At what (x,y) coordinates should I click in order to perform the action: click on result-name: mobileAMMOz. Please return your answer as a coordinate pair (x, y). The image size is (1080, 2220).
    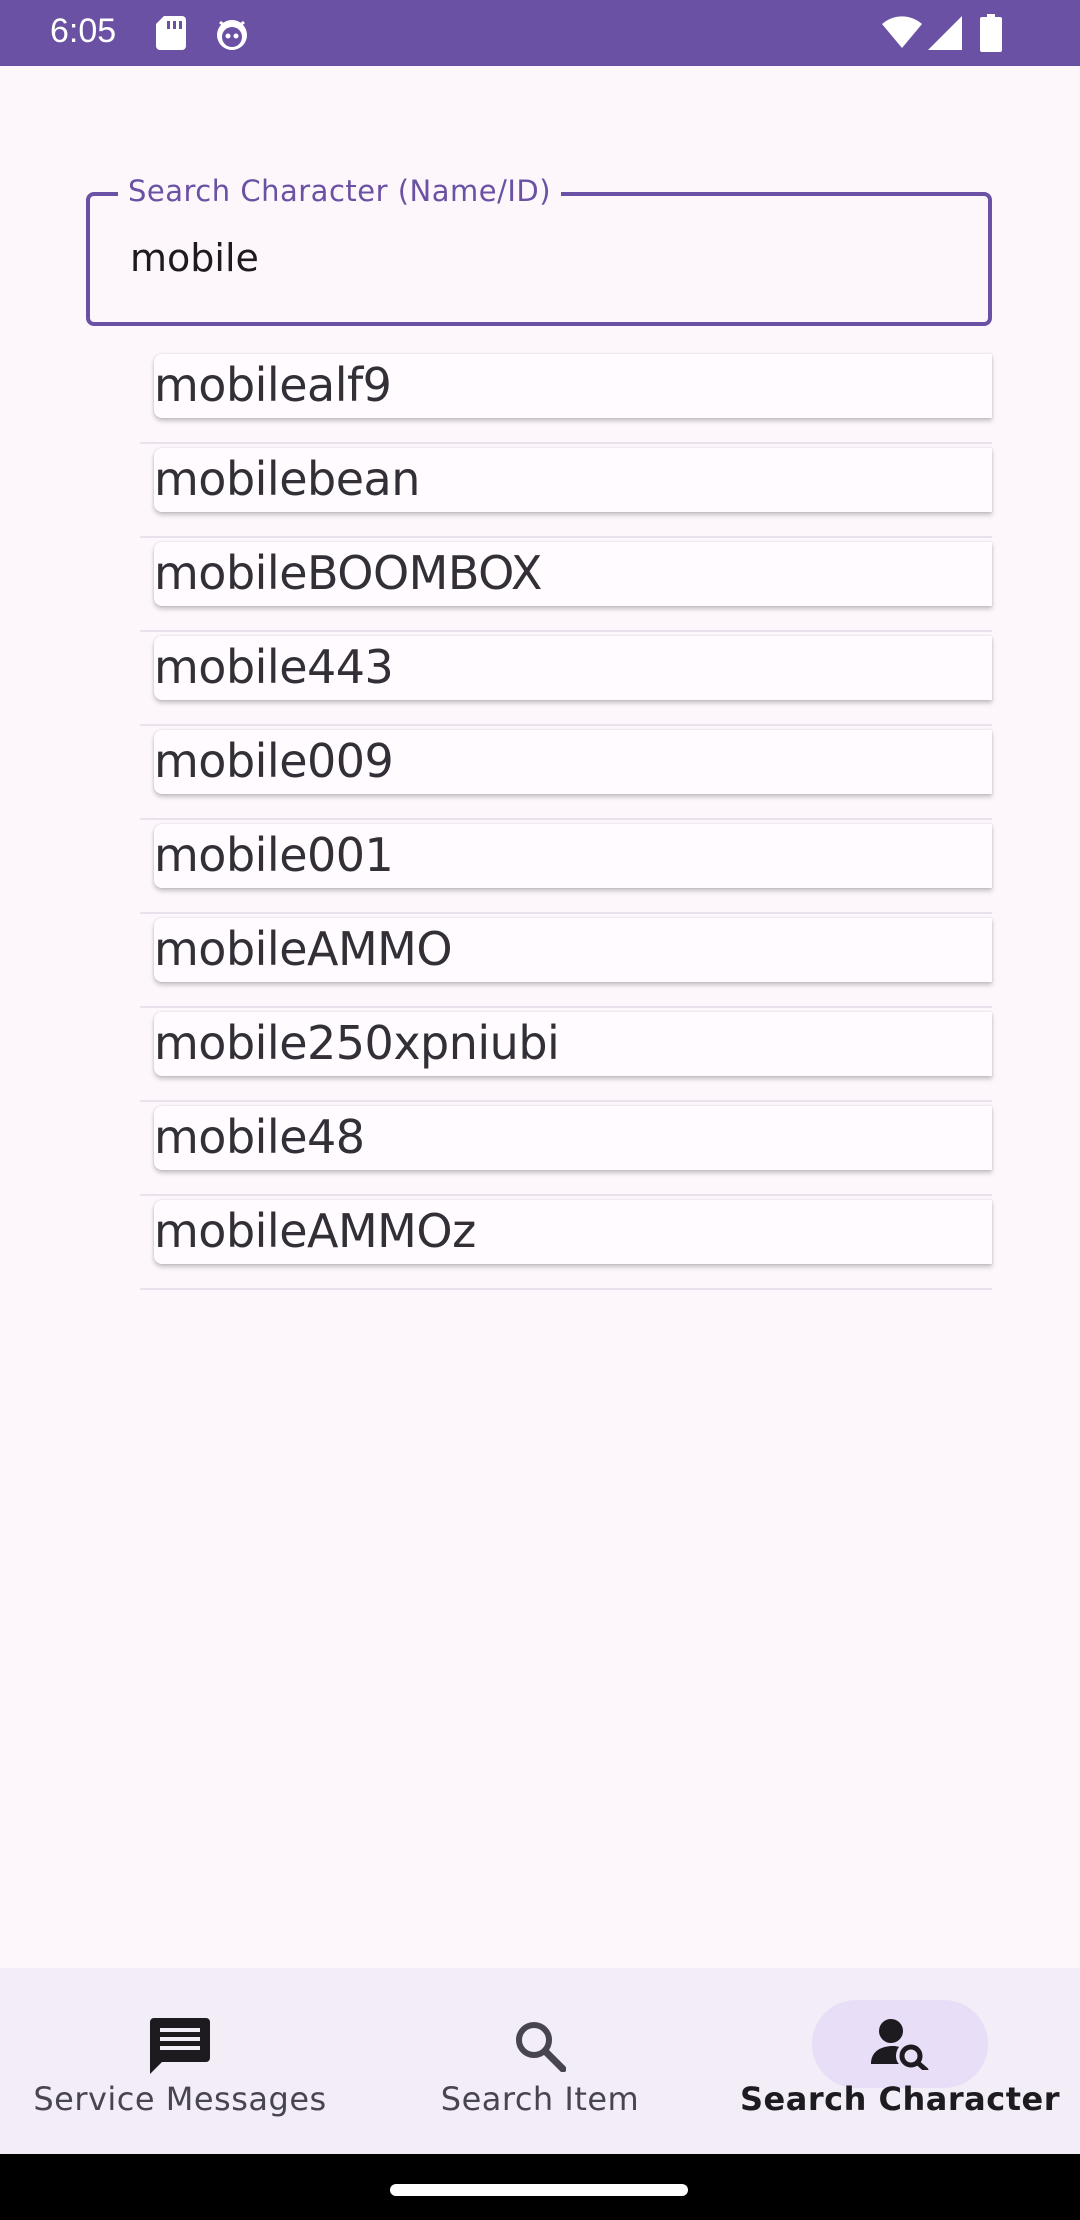
    Looking at the image, I should click on (315, 1231).